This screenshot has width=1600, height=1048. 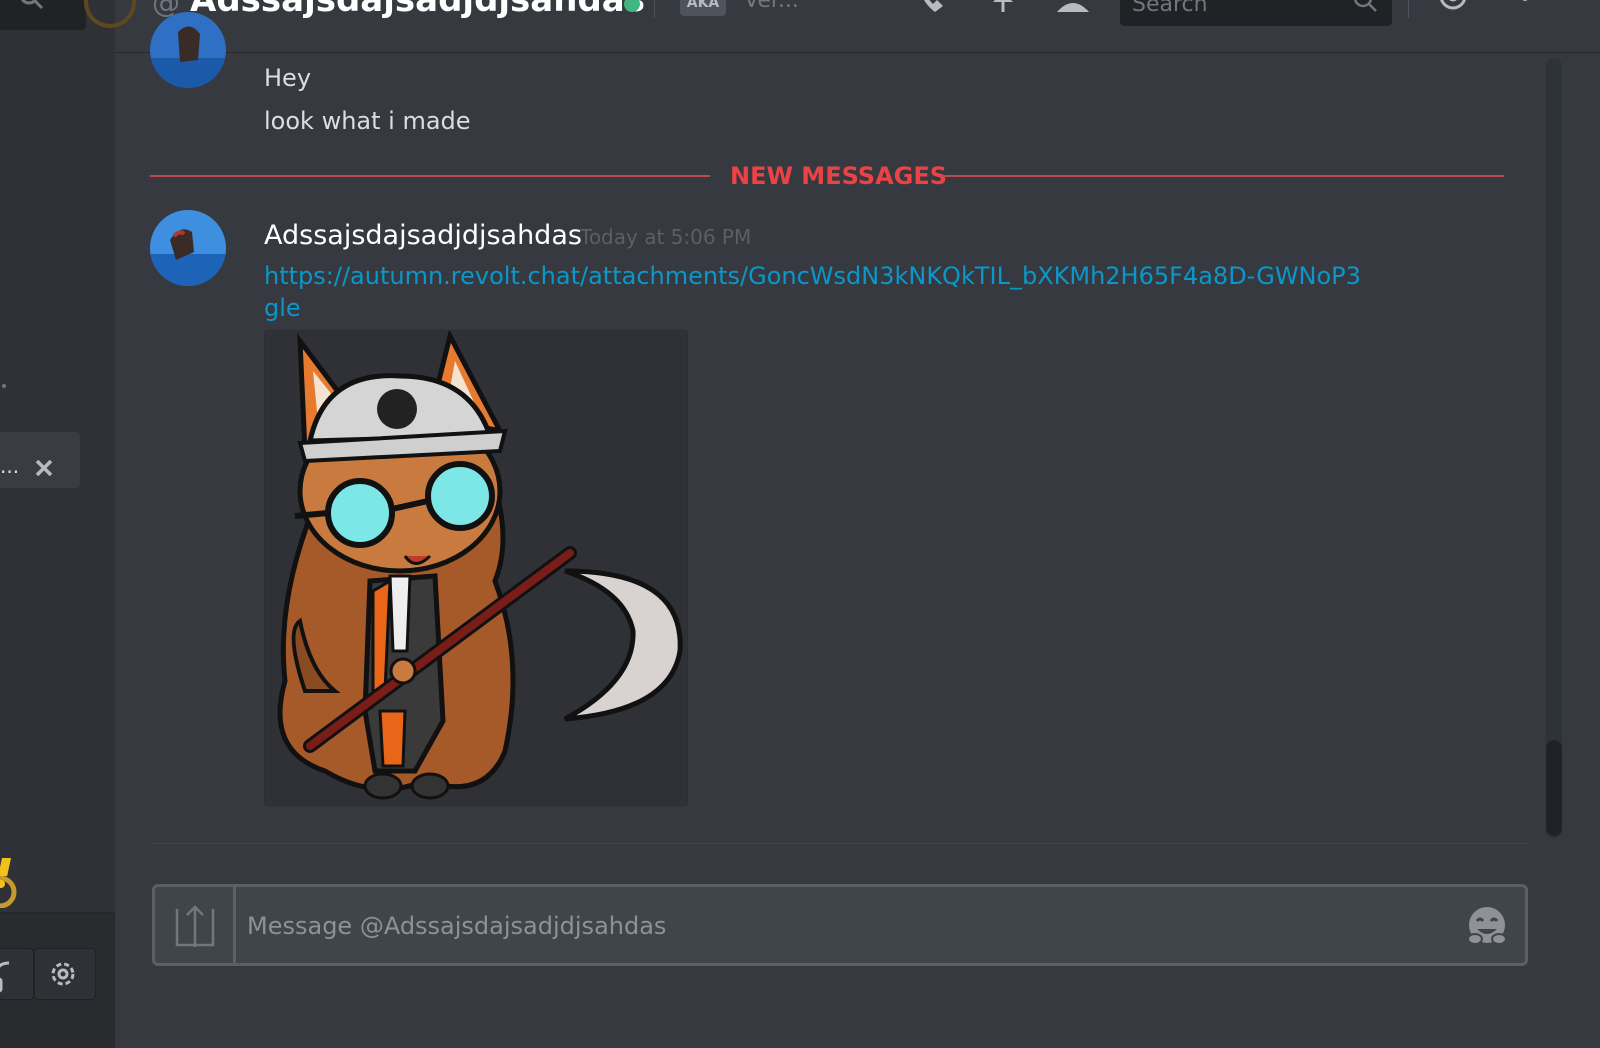 What do you see at coordinates (367, 121) in the screenshot?
I see `message-content: look what i made` at bounding box center [367, 121].